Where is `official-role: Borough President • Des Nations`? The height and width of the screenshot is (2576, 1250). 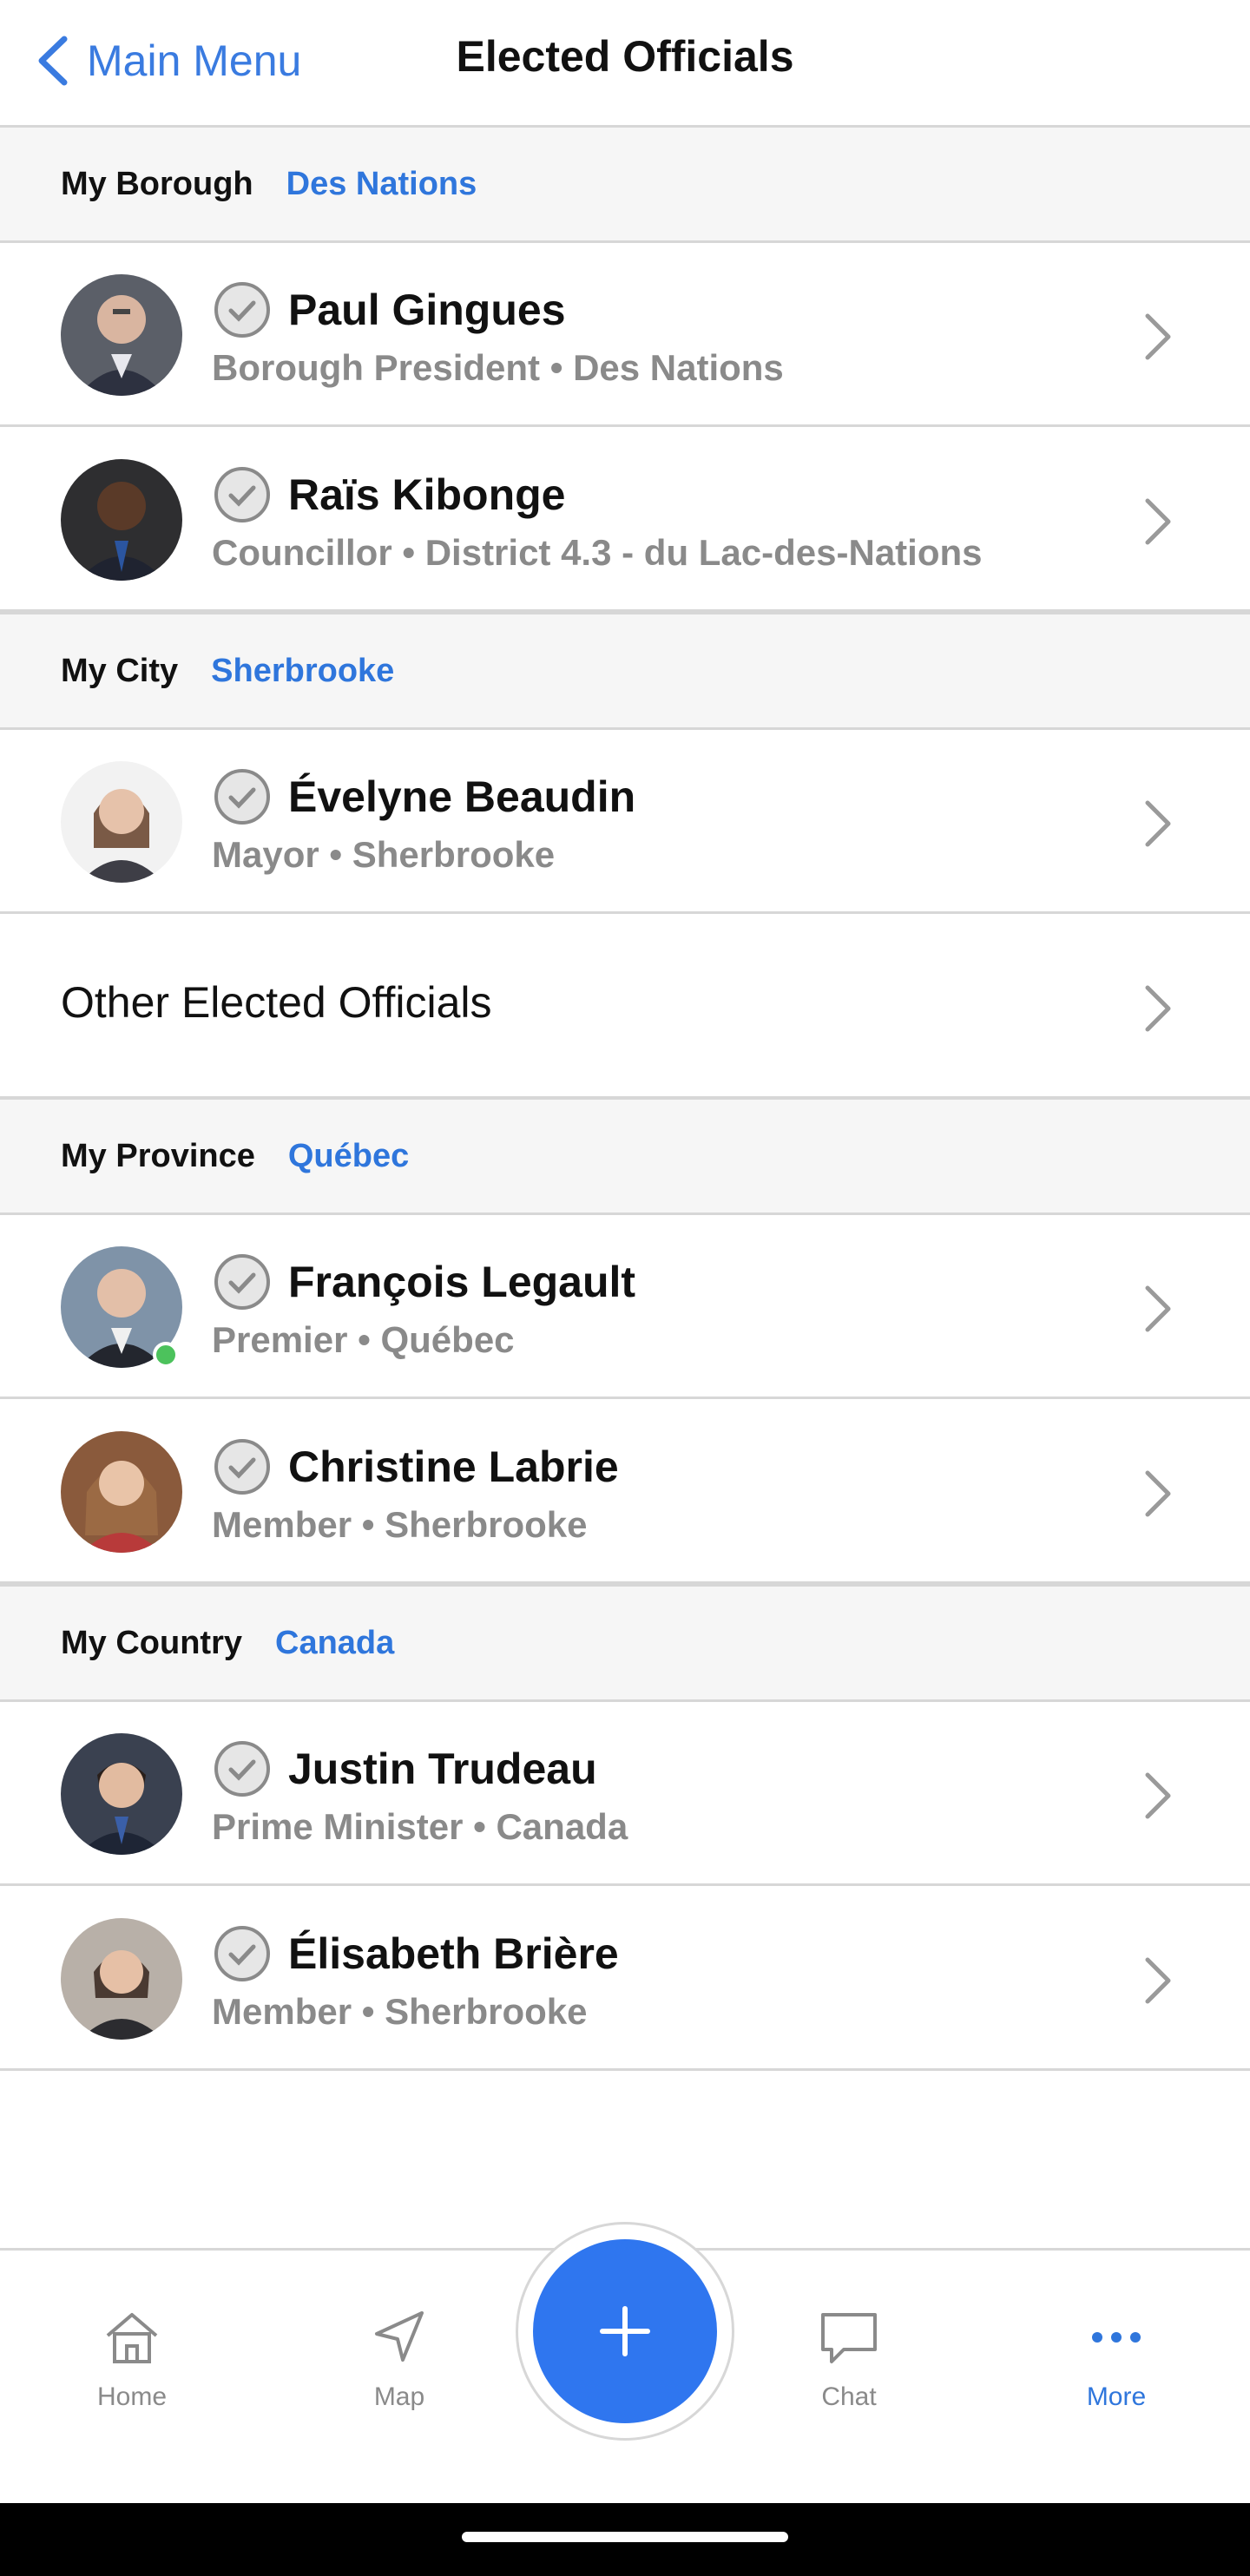
official-role: Borough President • Des Nations is located at coordinates (498, 367).